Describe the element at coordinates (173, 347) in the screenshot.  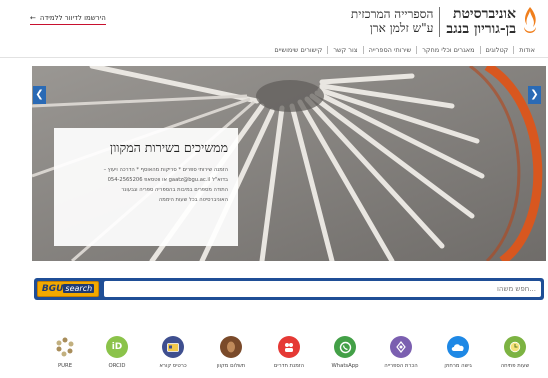
I see `card-icon` at that location.